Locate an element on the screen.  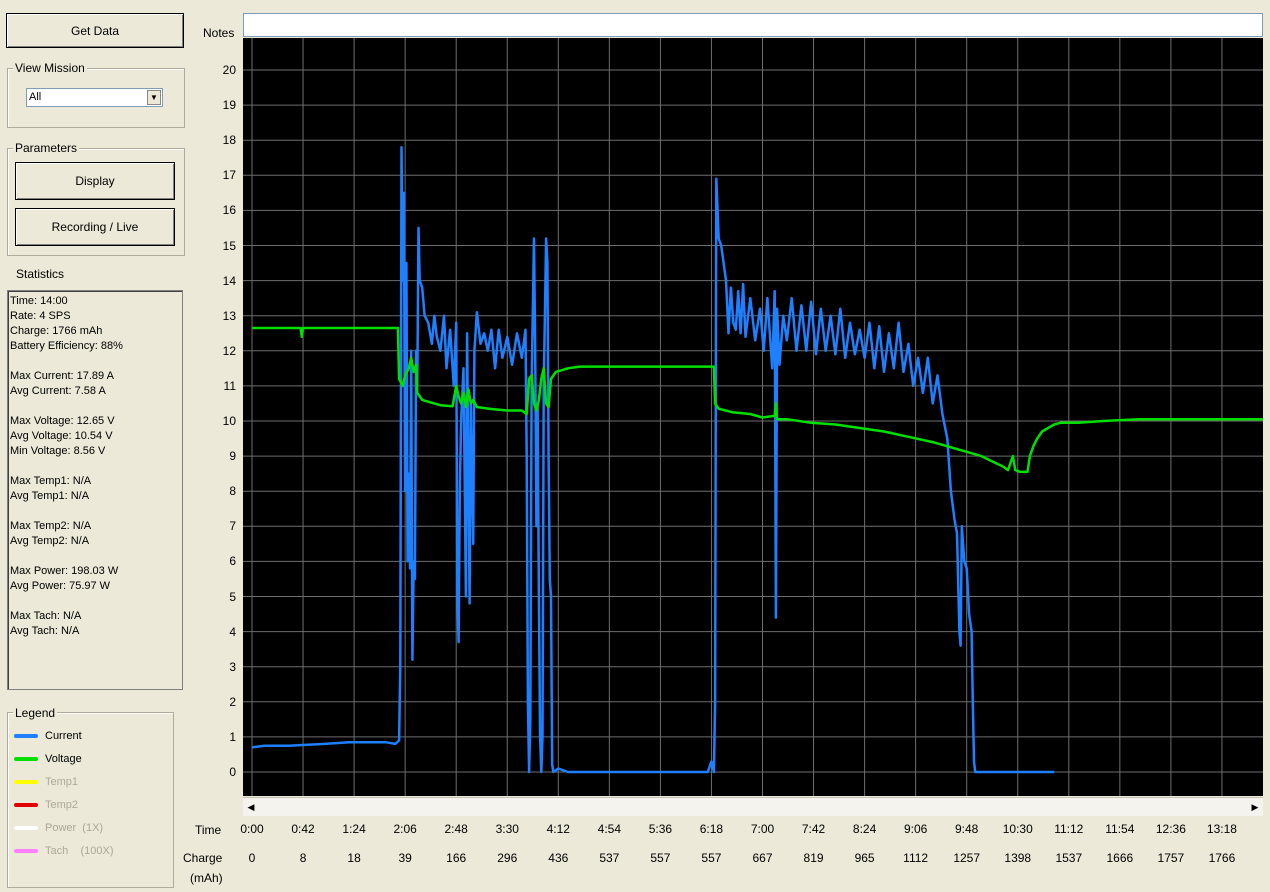
y-tick-label: 1 is located at coordinates (232, 736).